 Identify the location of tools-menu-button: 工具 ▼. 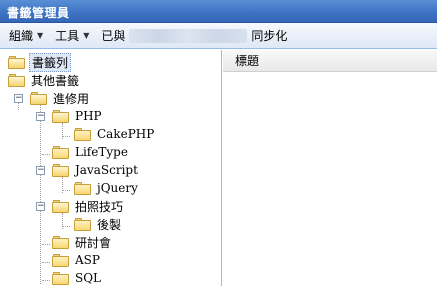
(72, 36).